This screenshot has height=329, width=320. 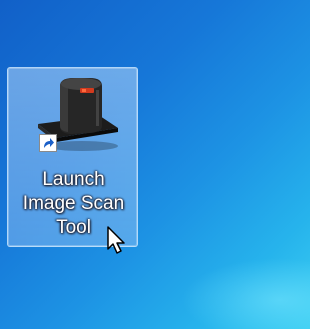 What do you see at coordinates (73, 203) in the screenshot?
I see `shortcut-label-line-2: Image Scan` at bounding box center [73, 203].